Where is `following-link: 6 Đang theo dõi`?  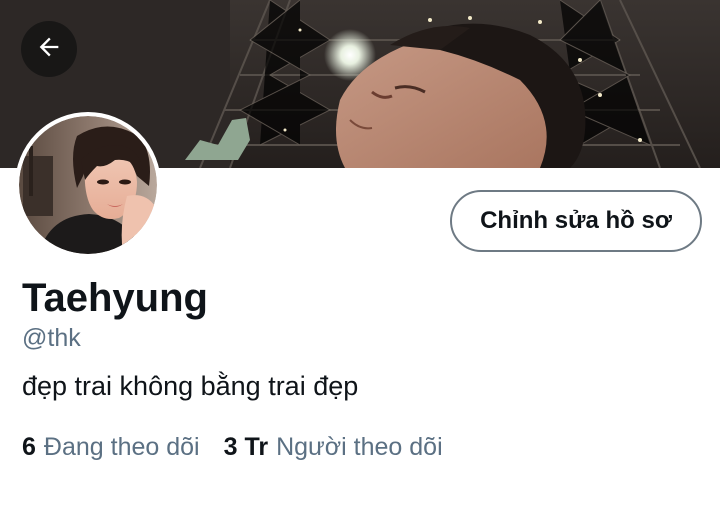
following-link: 6 Đang theo dõi is located at coordinates (111, 447).